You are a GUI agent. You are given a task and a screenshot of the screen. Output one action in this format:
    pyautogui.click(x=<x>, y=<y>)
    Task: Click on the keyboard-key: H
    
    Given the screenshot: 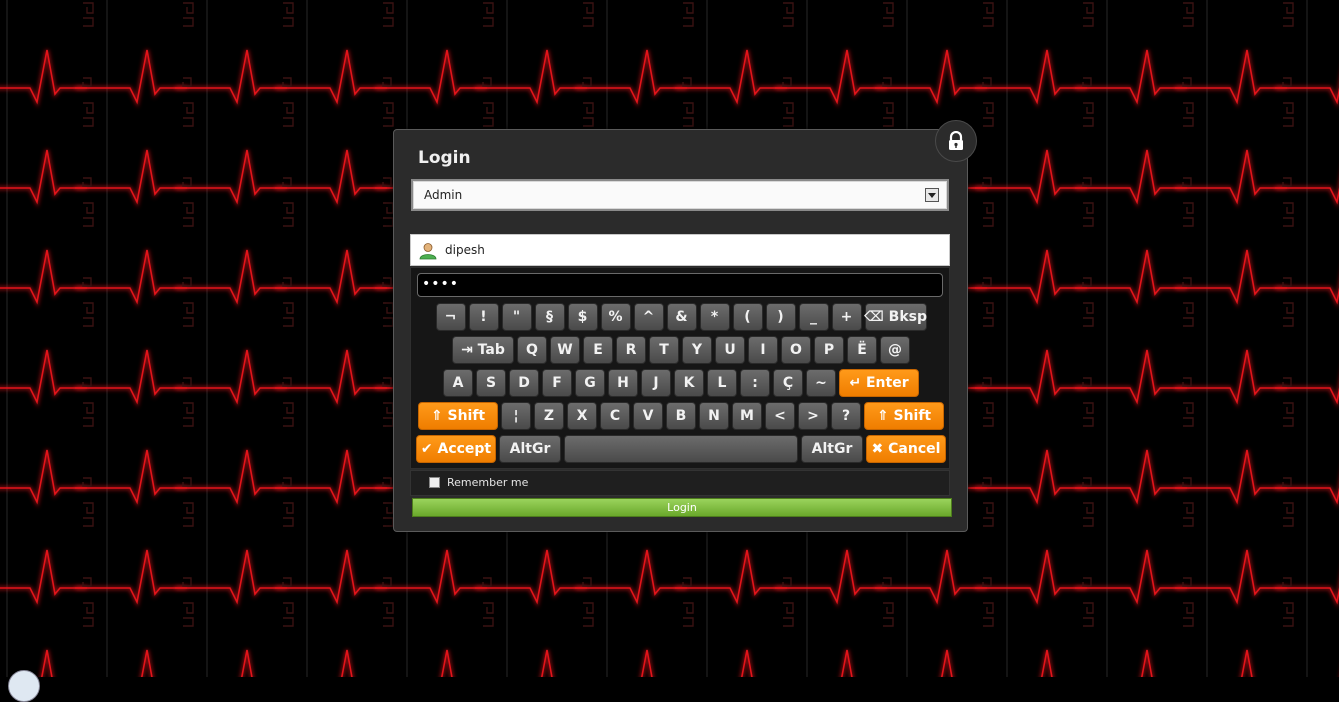 What is the action you would take?
    pyautogui.click(x=623, y=383)
    